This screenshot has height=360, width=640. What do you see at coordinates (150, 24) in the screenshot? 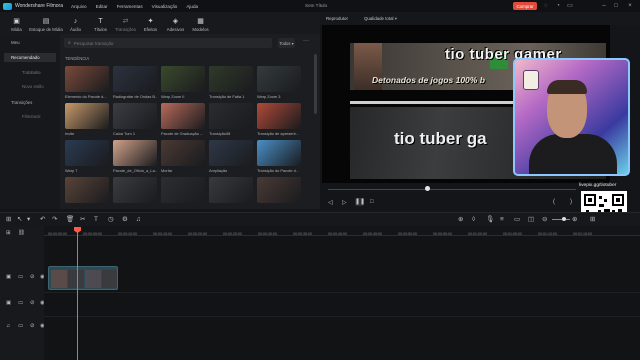
I see `tool-effects: ✦ Efeitos` at bounding box center [150, 24].